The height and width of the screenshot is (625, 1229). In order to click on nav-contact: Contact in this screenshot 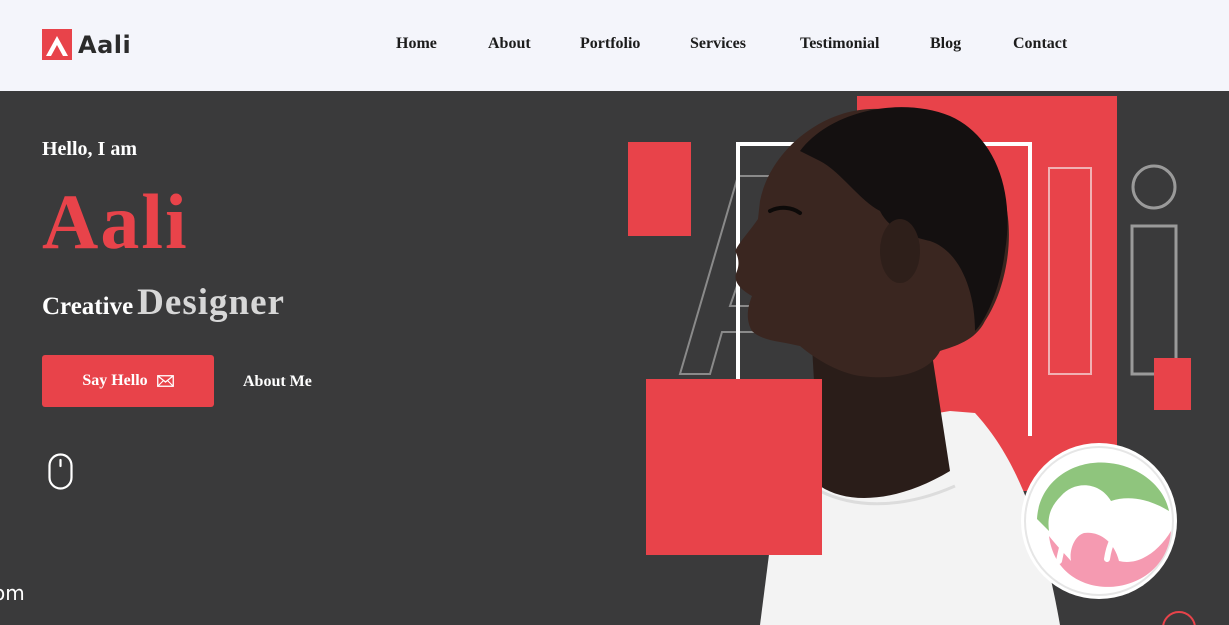, I will do `click(1040, 44)`.